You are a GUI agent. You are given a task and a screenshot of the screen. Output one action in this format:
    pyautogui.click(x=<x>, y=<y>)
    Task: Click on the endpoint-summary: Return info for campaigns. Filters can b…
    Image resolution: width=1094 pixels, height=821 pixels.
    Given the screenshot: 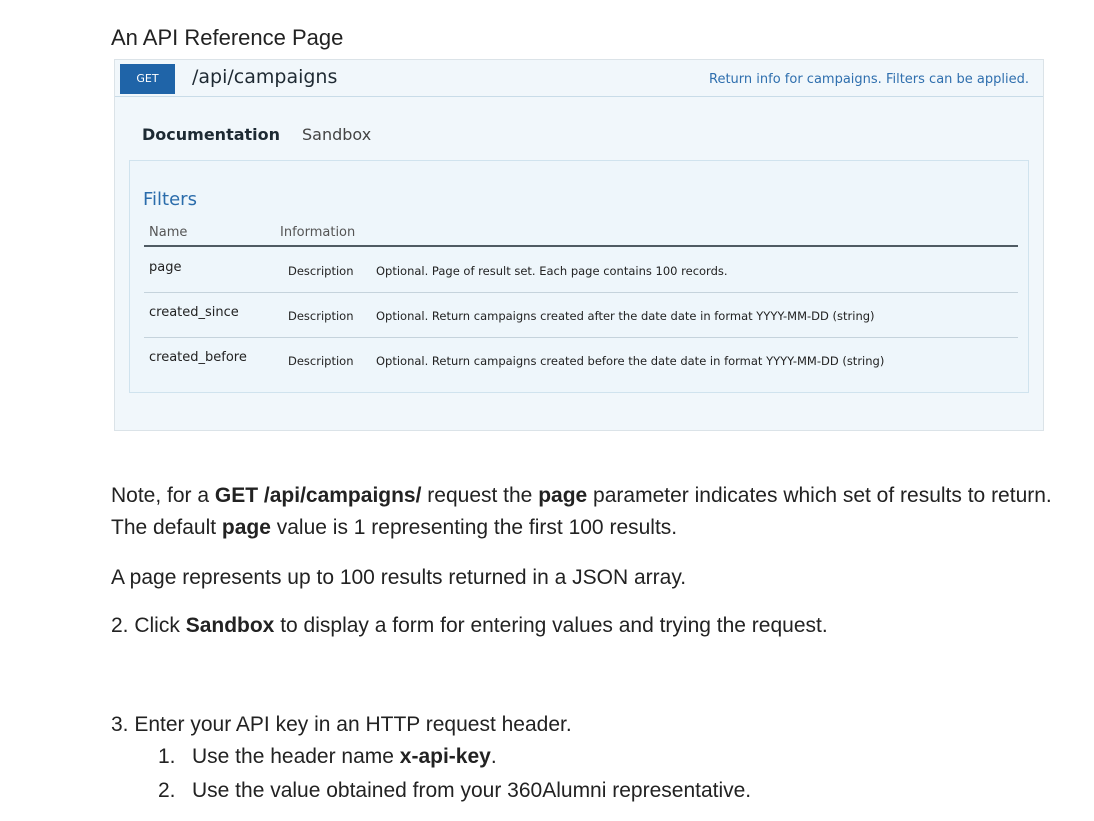 What is the action you would take?
    pyautogui.click(x=869, y=79)
    